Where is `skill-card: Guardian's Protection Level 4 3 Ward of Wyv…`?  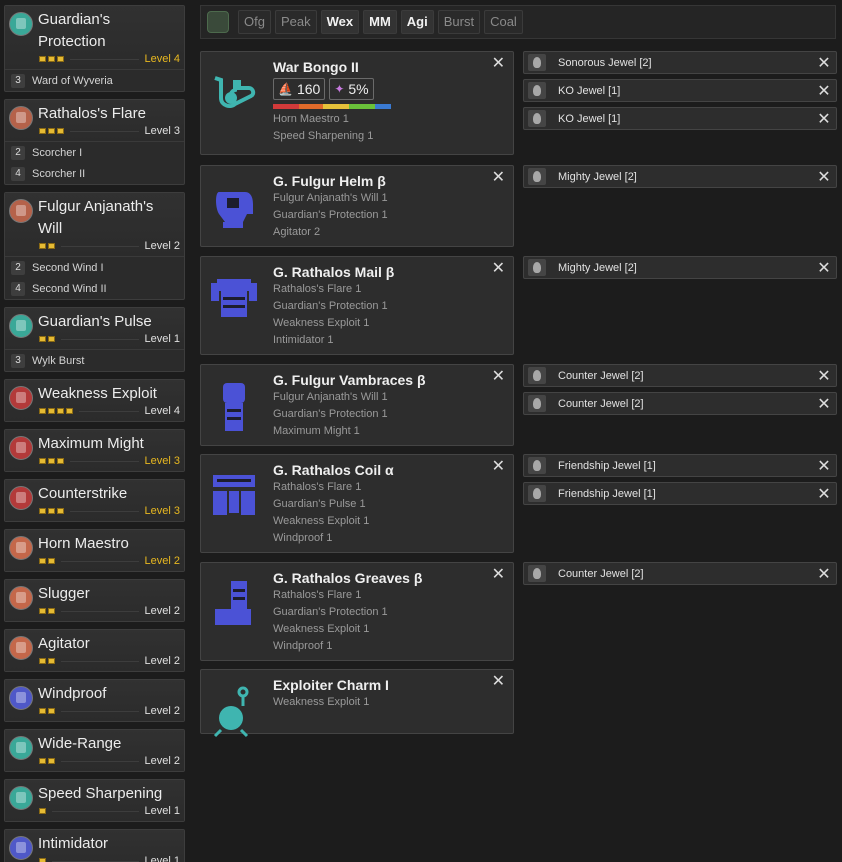 skill-card: Guardian's Protection Level 4 3 Ward of Wyv… is located at coordinates (94, 48).